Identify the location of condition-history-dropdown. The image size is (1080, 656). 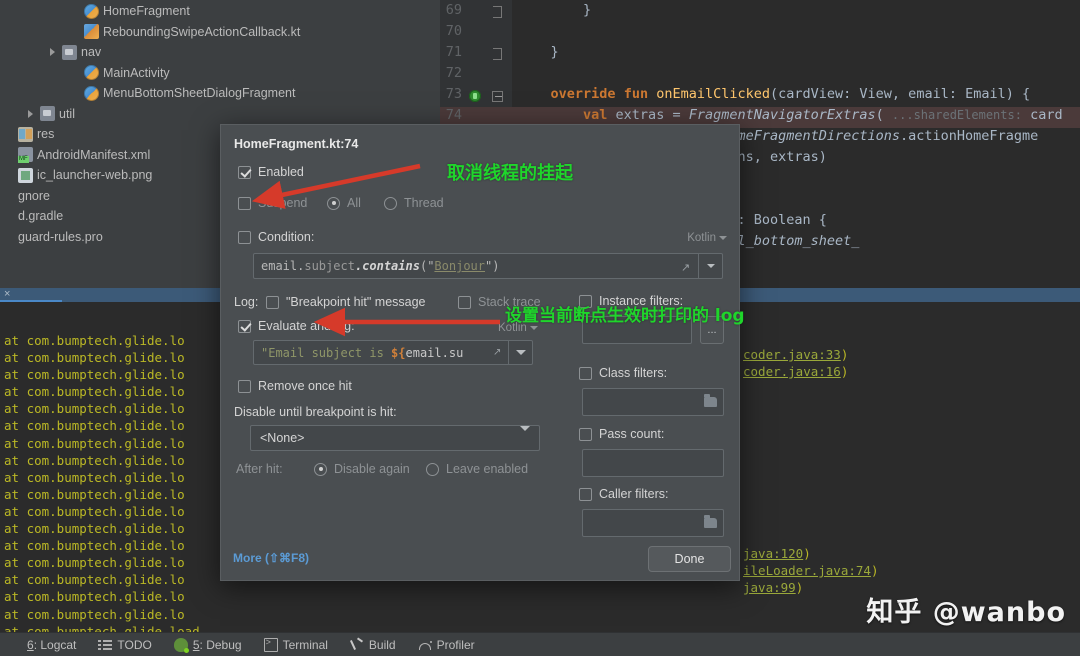
(710, 266).